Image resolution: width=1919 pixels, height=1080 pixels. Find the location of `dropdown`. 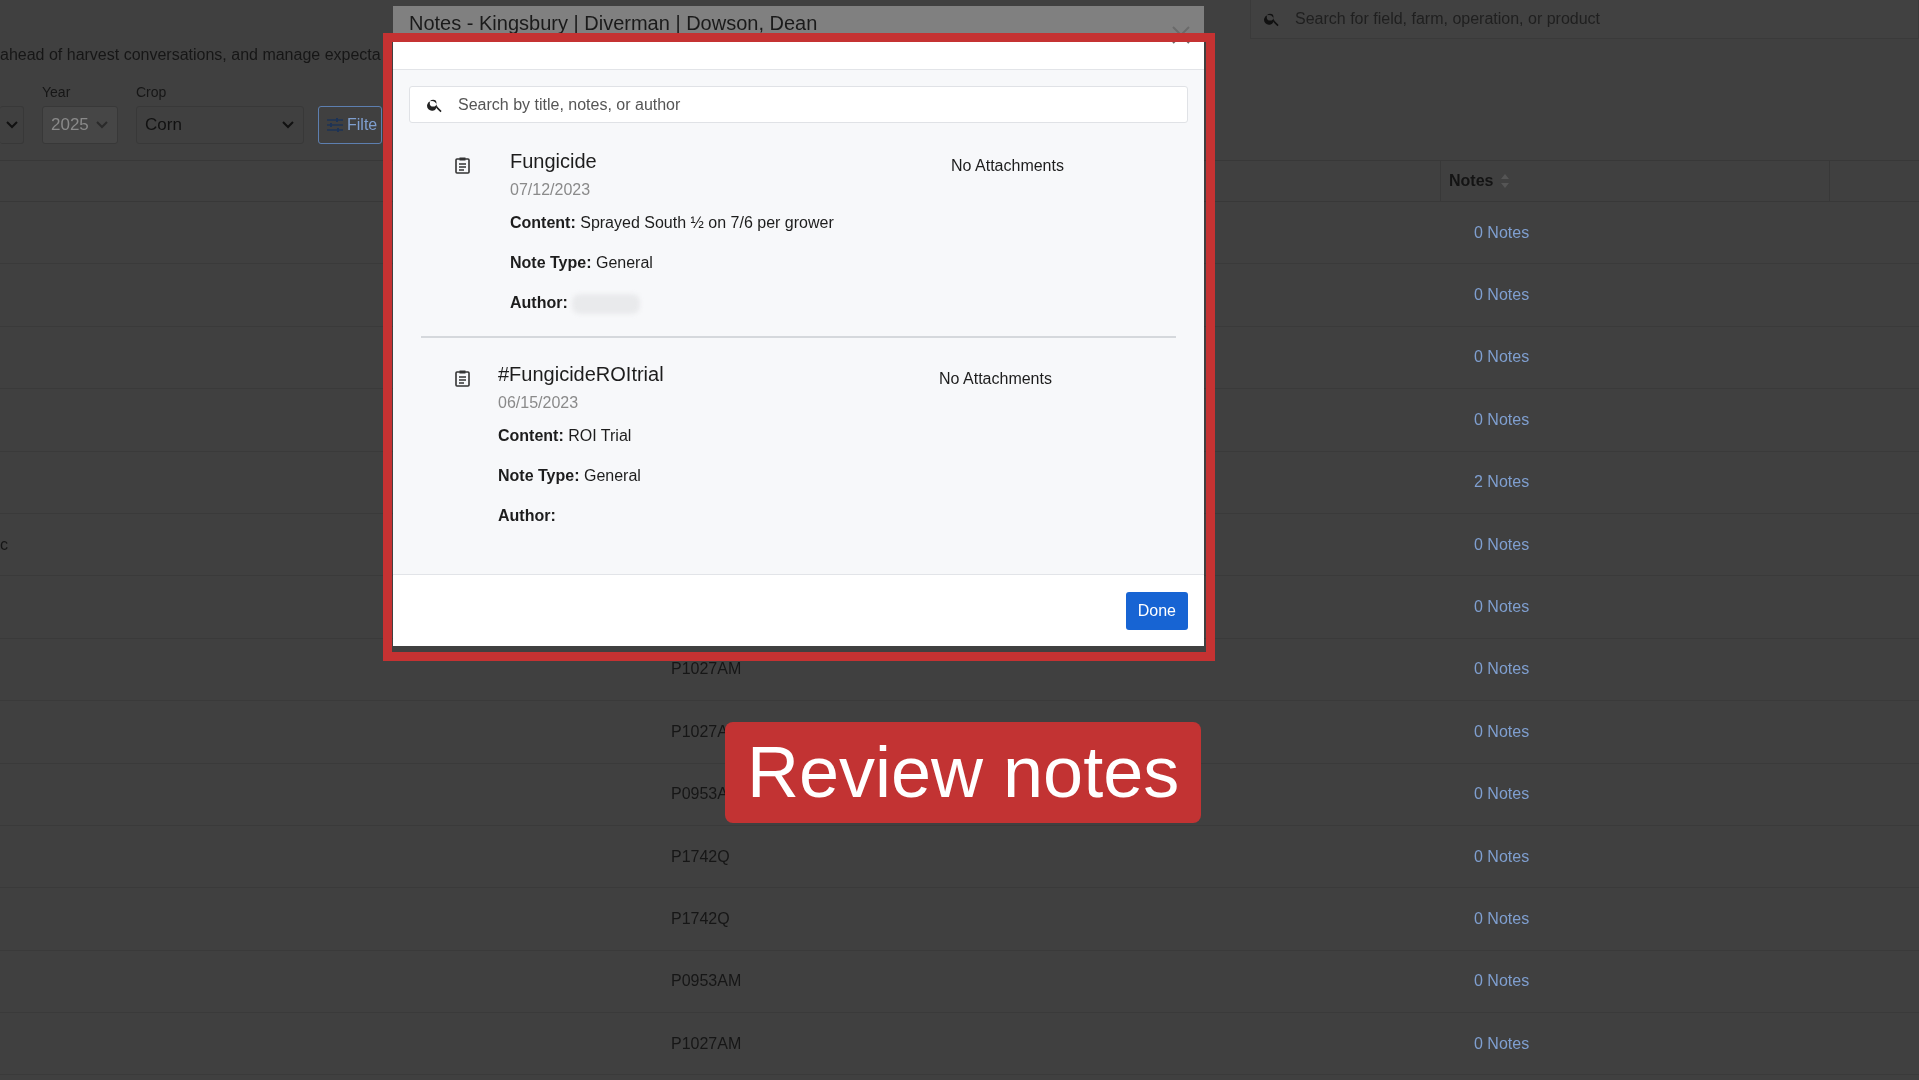

dropdown is located at coordinates (12, 125).